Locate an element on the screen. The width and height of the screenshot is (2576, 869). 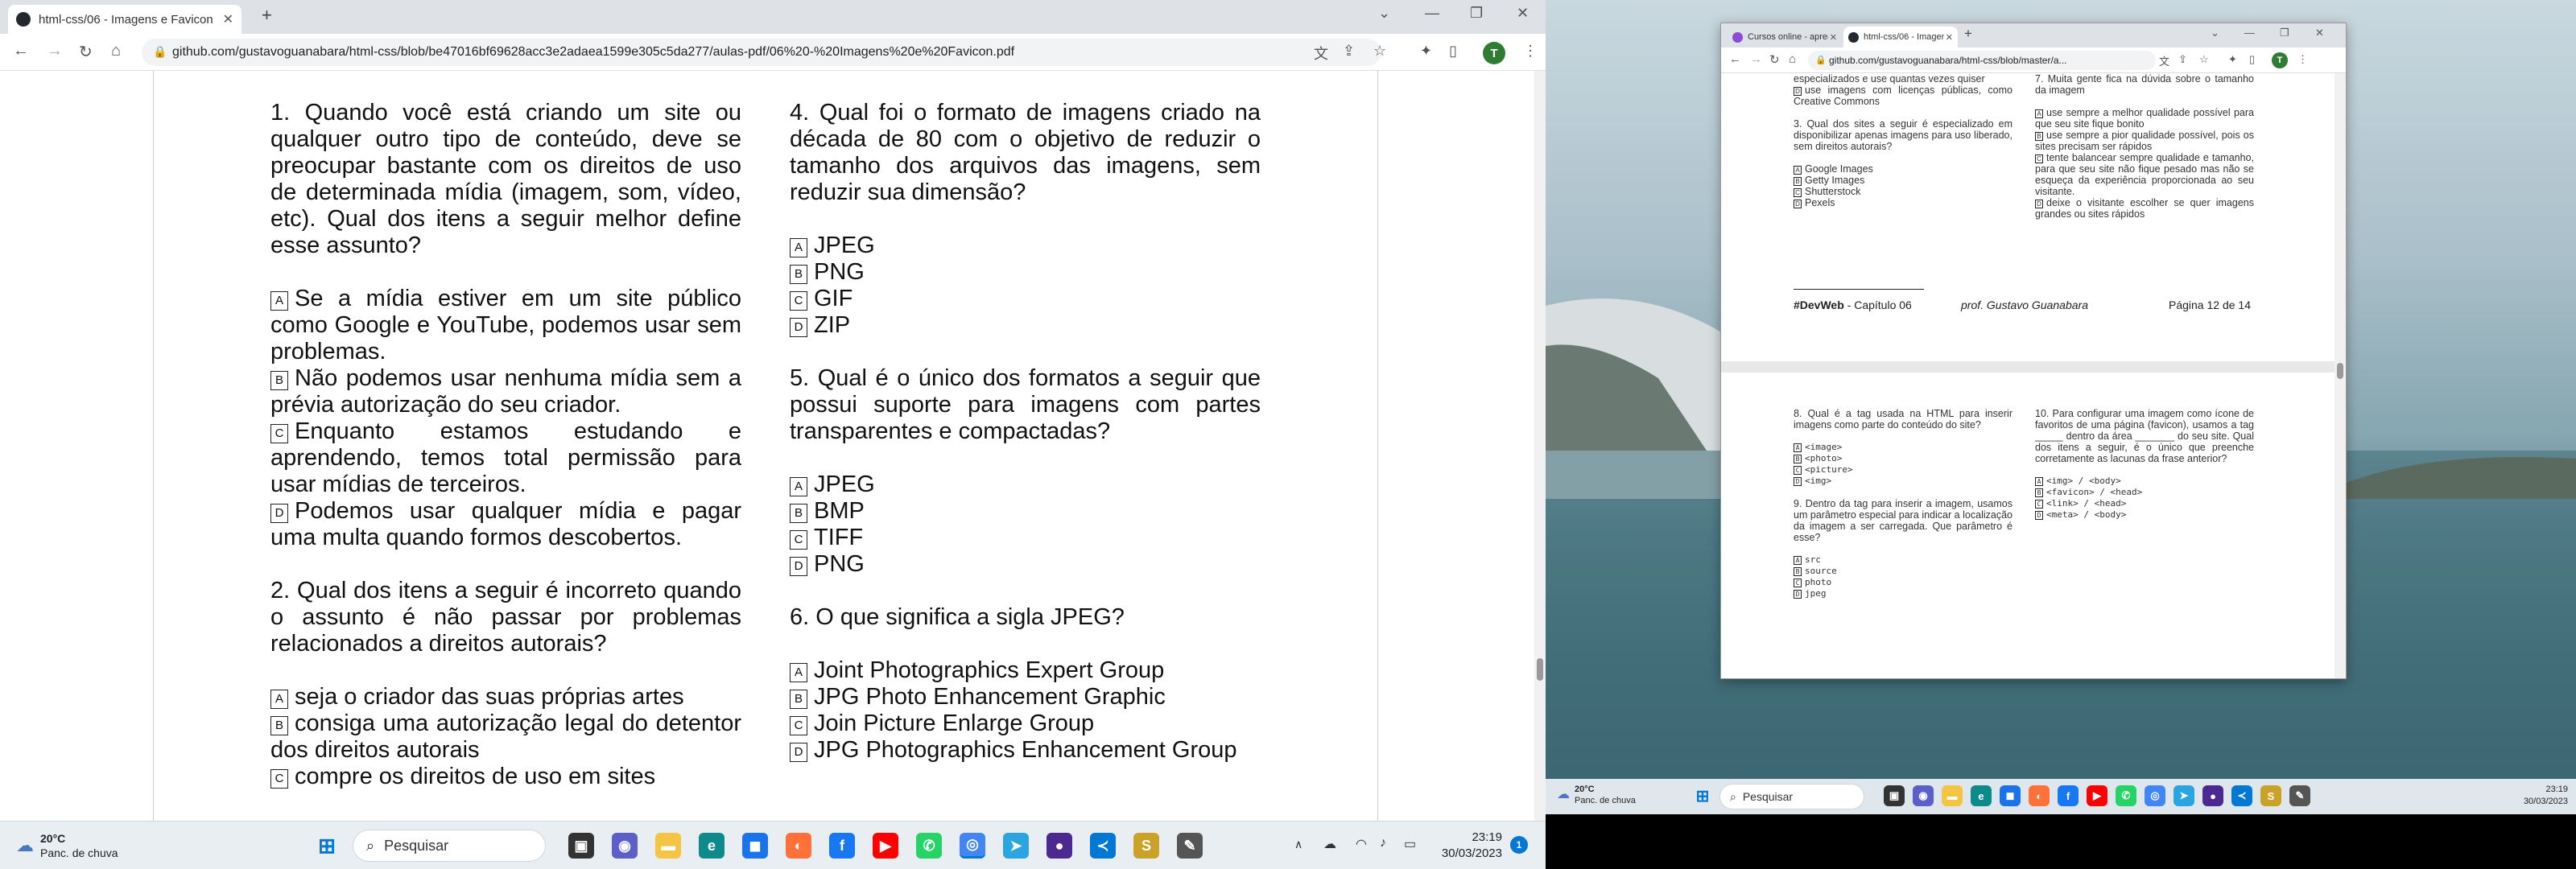
tray-chevron-icon: ∧ is located at coordinates (1298, 845).